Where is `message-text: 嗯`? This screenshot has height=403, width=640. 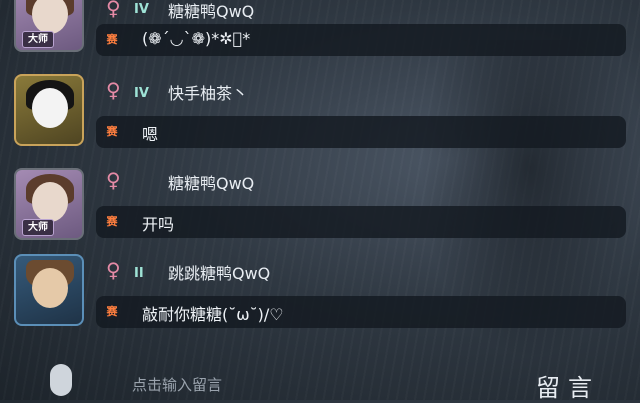
message-text: 嗯 is located at coordinates (150, 134).